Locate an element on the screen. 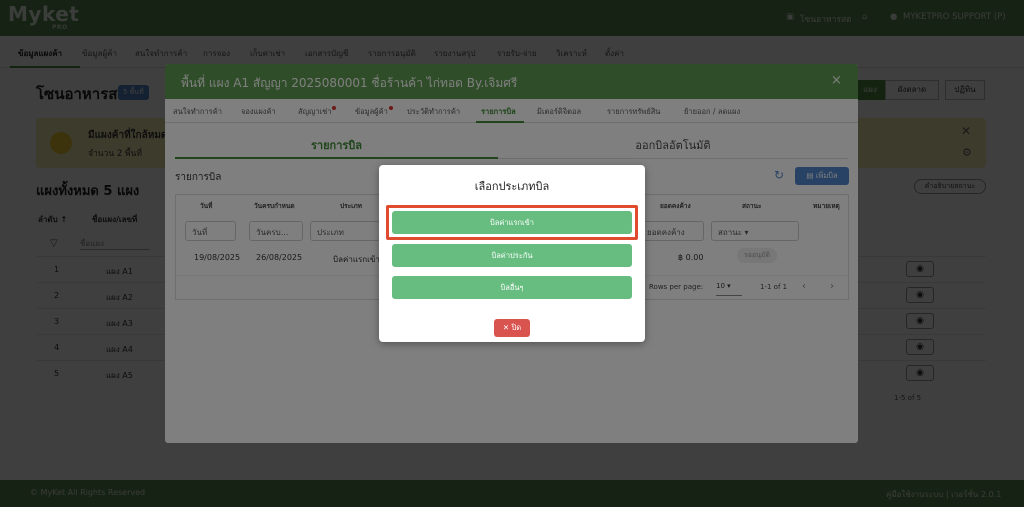  close-label: ปิด is located at coordinates (516, 327).